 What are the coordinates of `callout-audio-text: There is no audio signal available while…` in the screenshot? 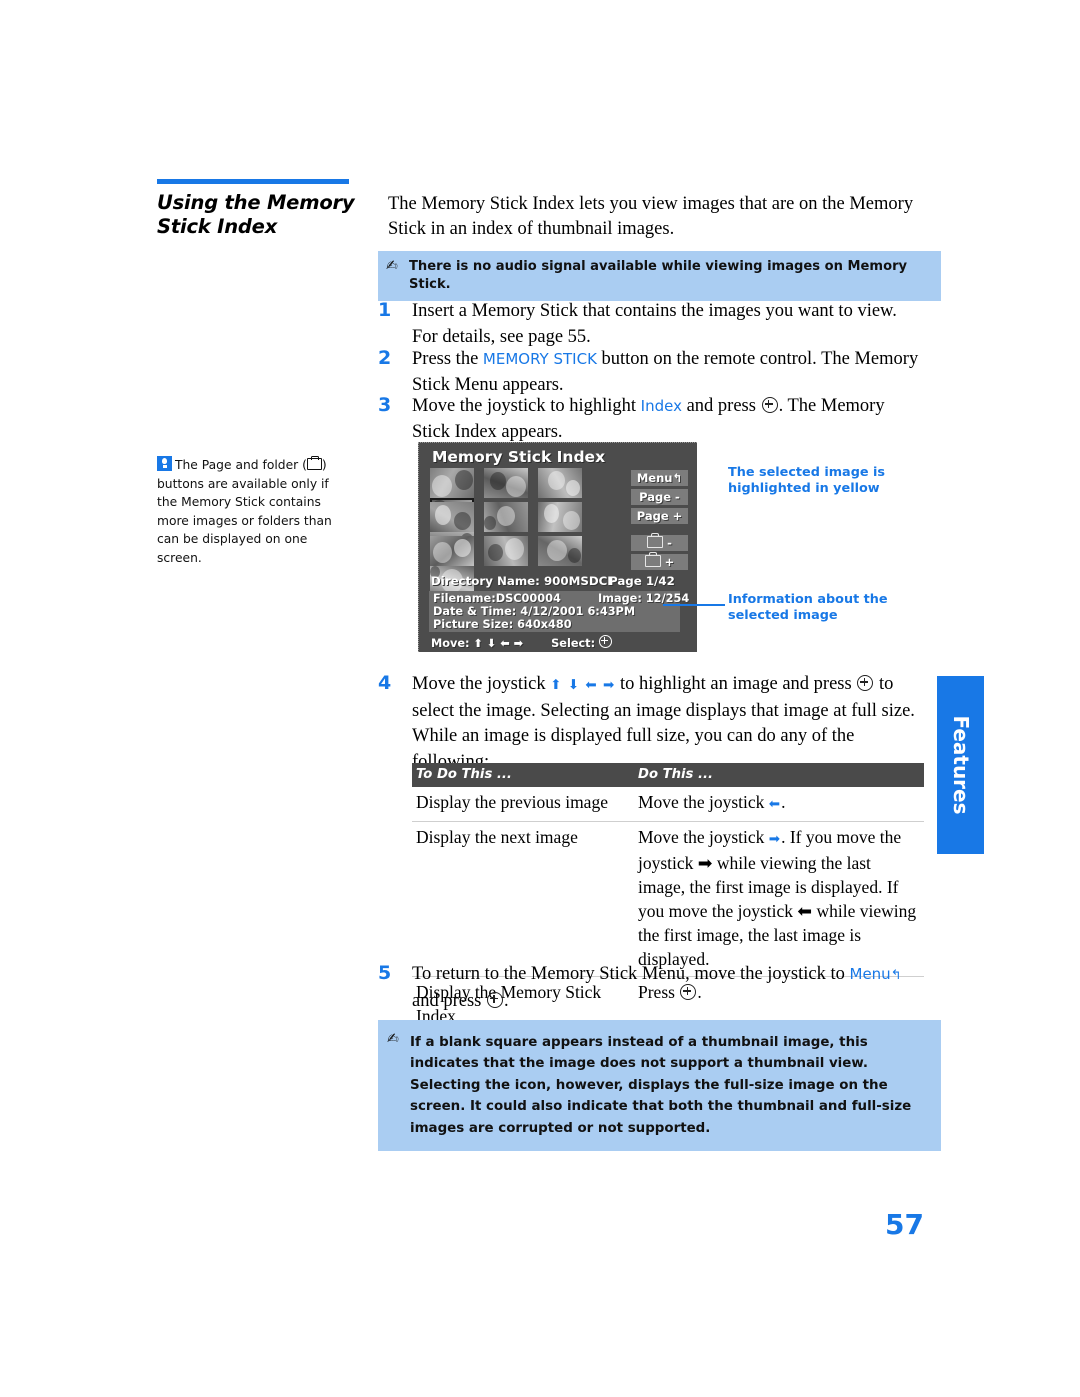 It's located at (658, 275).